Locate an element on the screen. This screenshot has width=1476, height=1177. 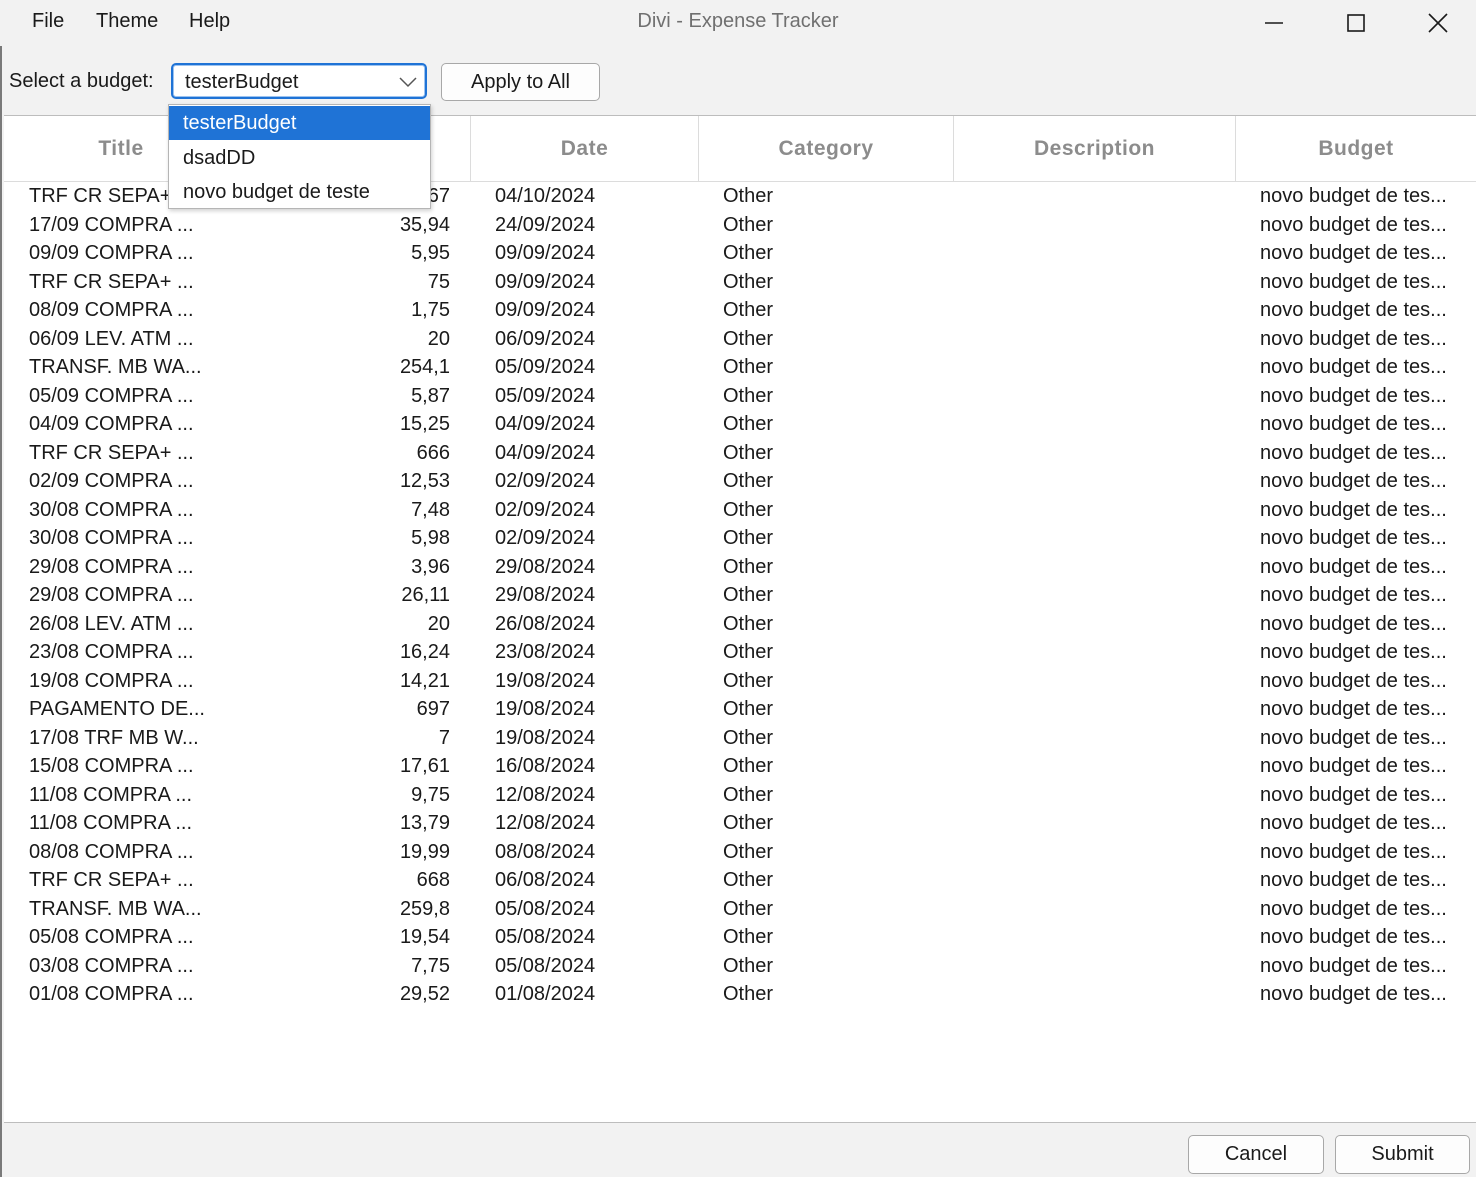
cell-amount: 666 is located at coordinates (433, 452).